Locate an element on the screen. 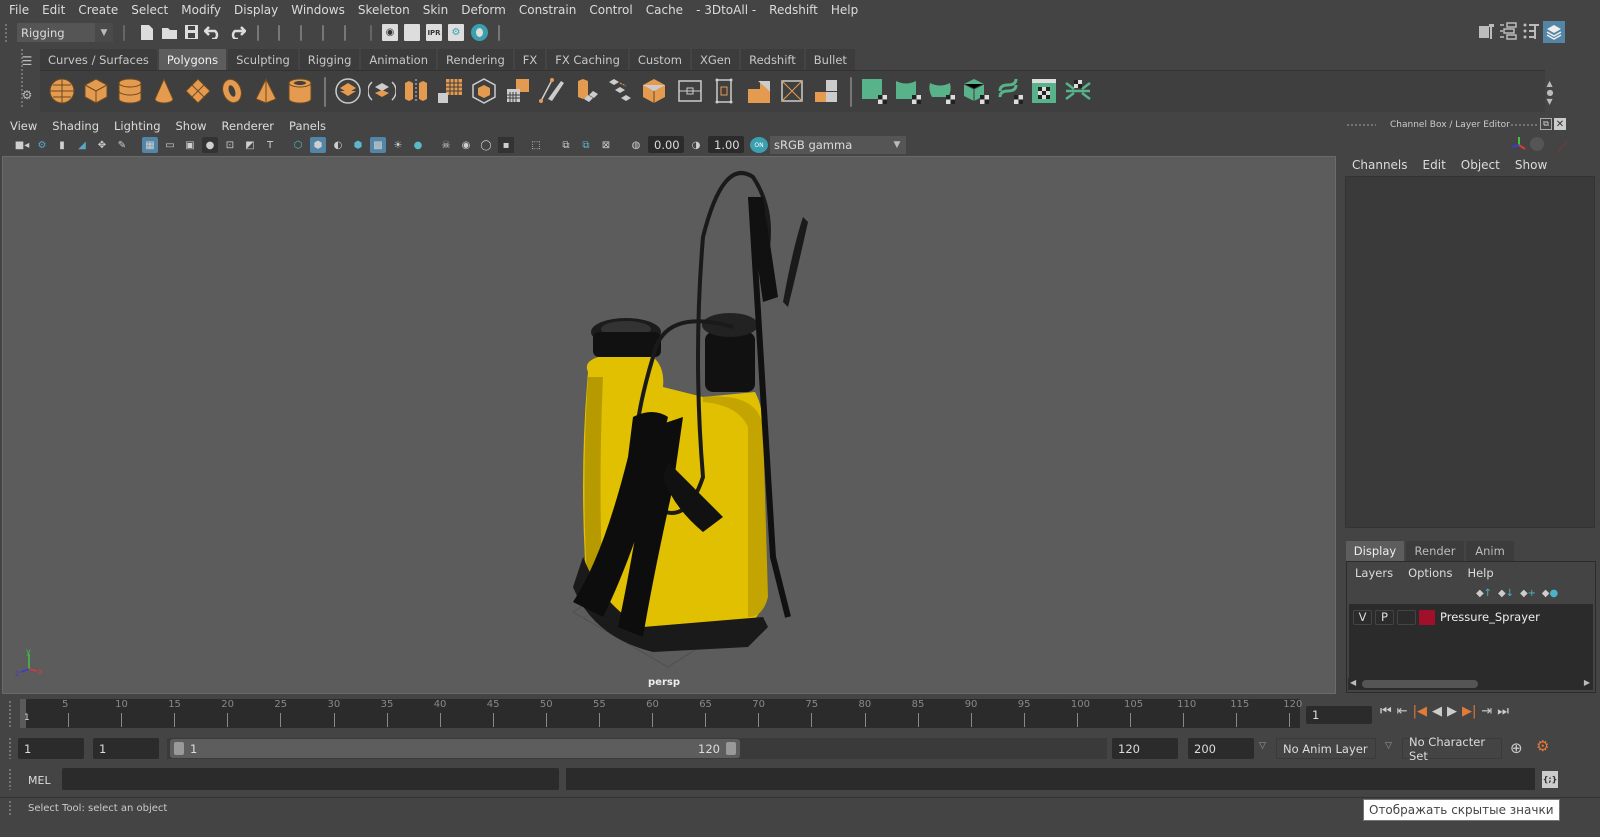  range-slider-bar: 1 120 is located at coordinates (455, 748).